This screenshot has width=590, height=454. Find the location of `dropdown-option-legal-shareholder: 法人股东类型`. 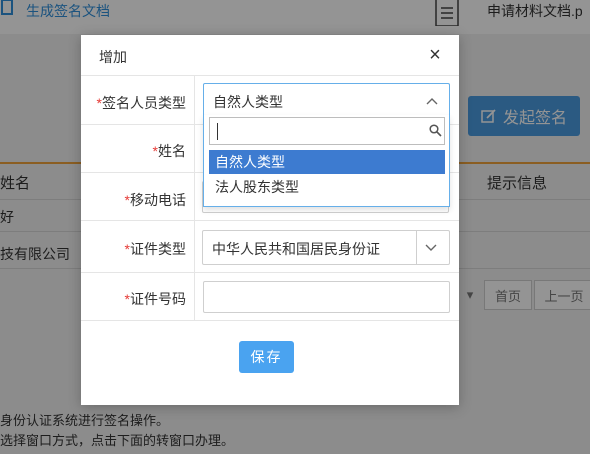

dropdown-option-legal-shareholder: 法人股东类型 is located at coordinates (327, 187).